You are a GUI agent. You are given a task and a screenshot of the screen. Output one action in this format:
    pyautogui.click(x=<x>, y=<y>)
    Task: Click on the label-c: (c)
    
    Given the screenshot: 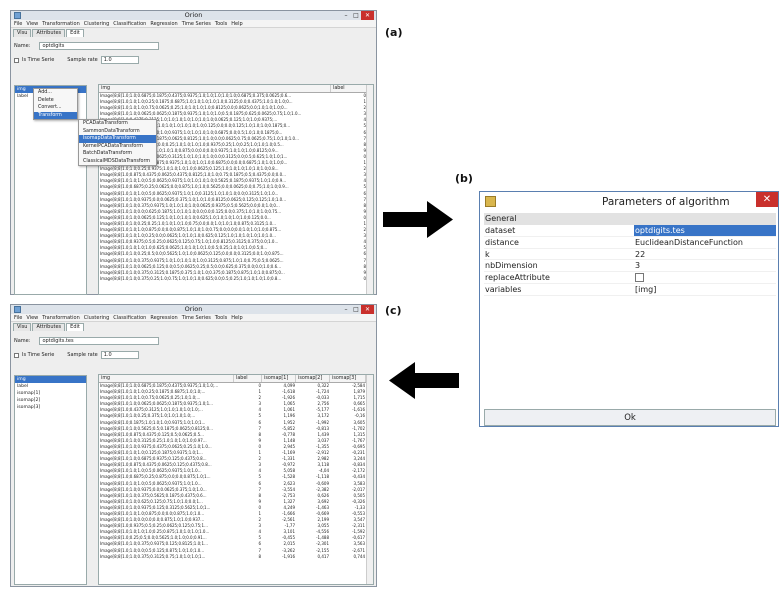 What is the action you would take?
    pyautogui.click(x=393, y=310)
    